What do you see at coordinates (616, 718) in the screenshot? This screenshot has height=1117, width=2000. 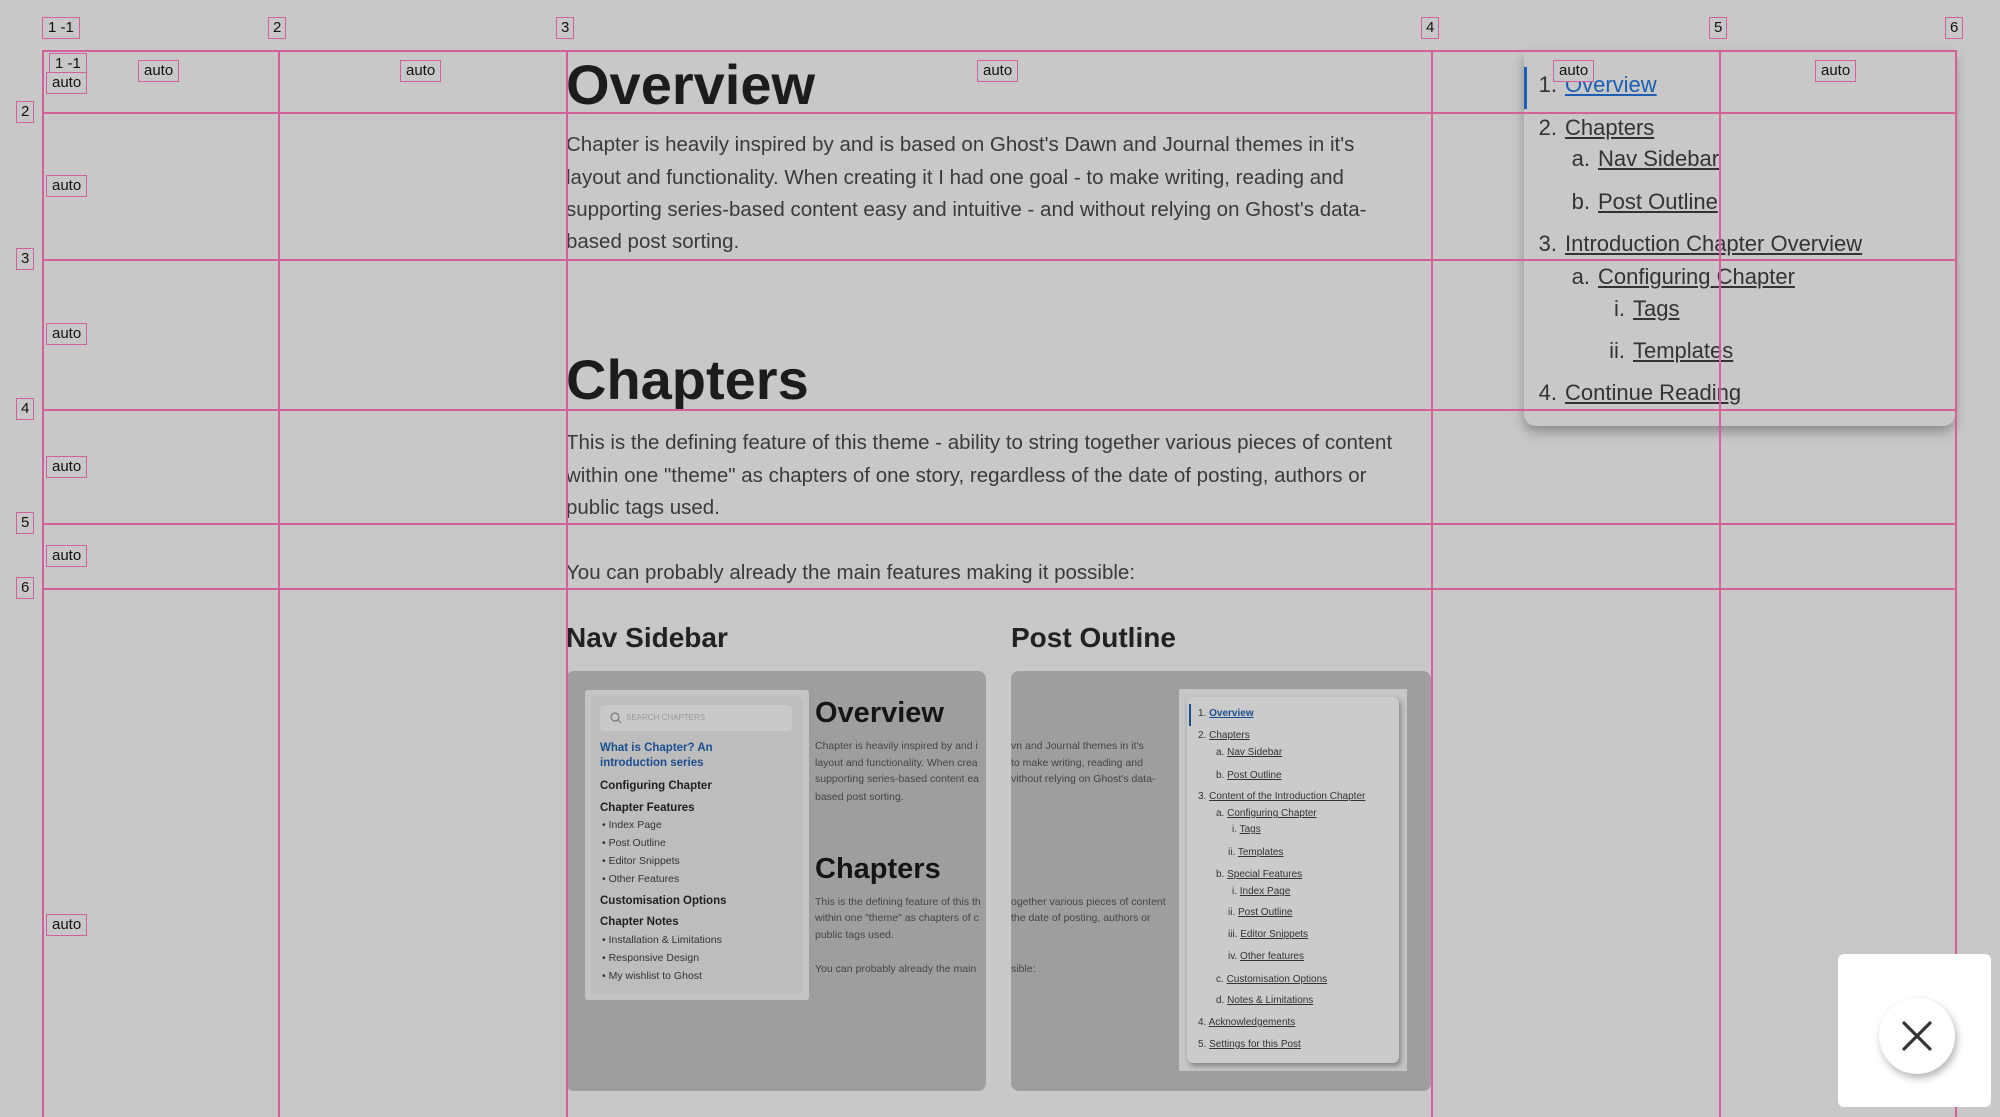 I see `search-icon` at bounding box center [616, 718].